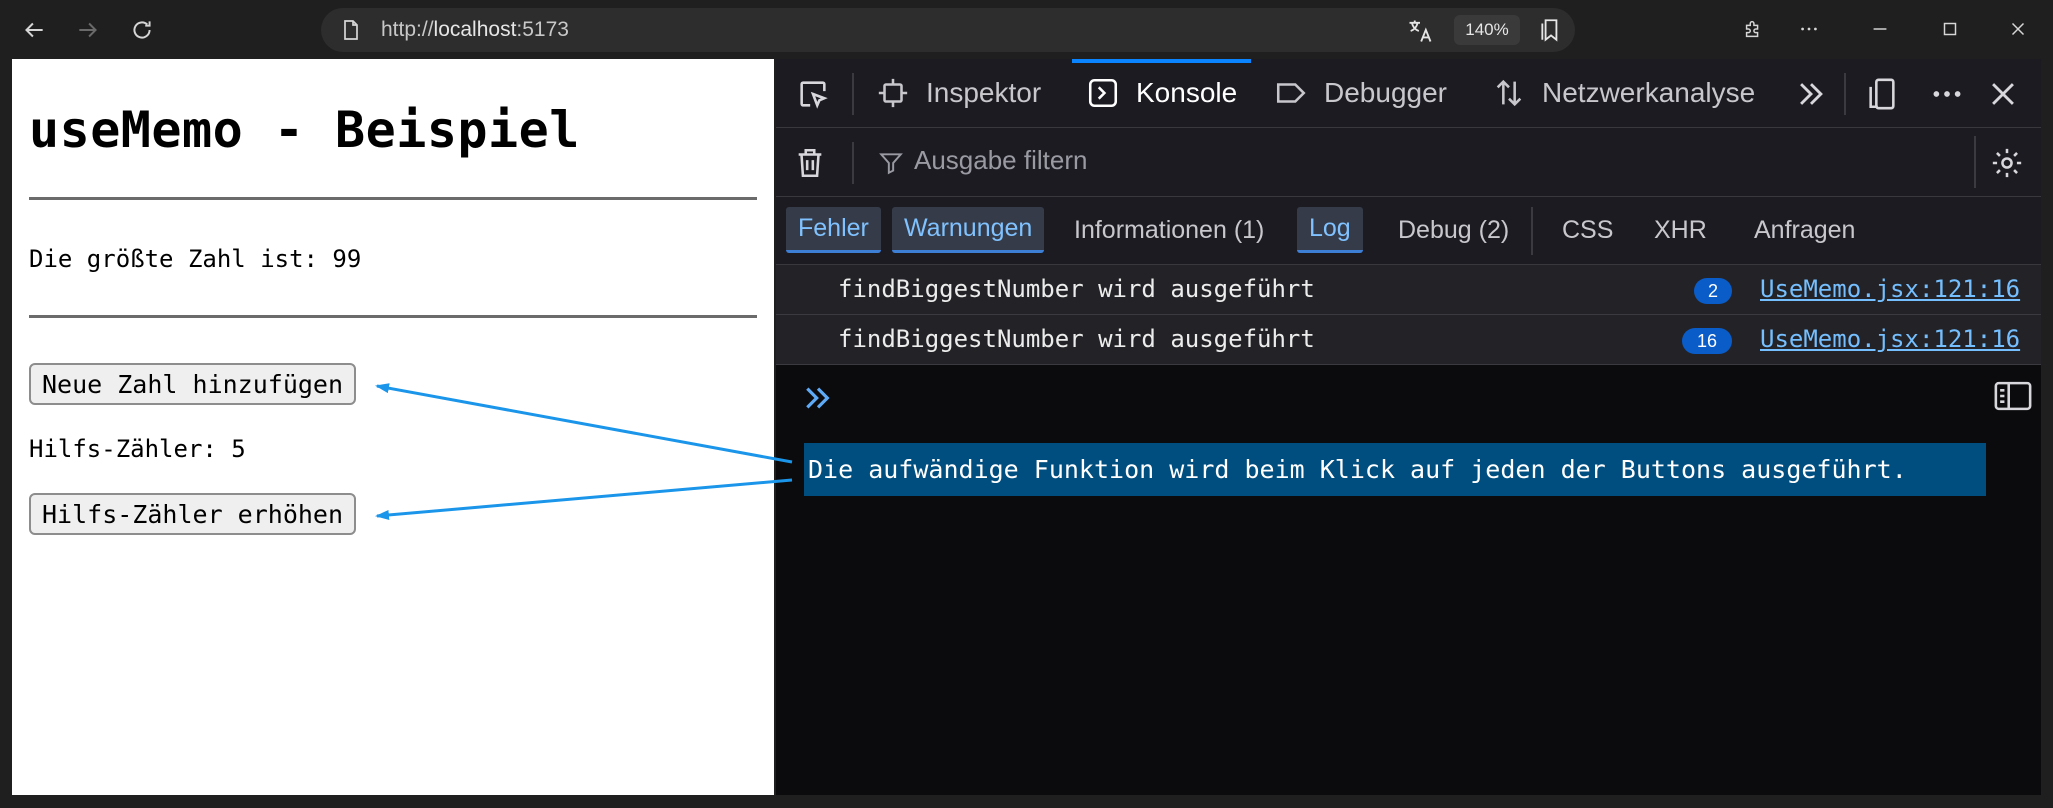 Image resolution: width=2053 pixels, height=808 pixels. Describe the element at coordinates (891, 164) in the screenshot. I see `filter-icon` at that location.